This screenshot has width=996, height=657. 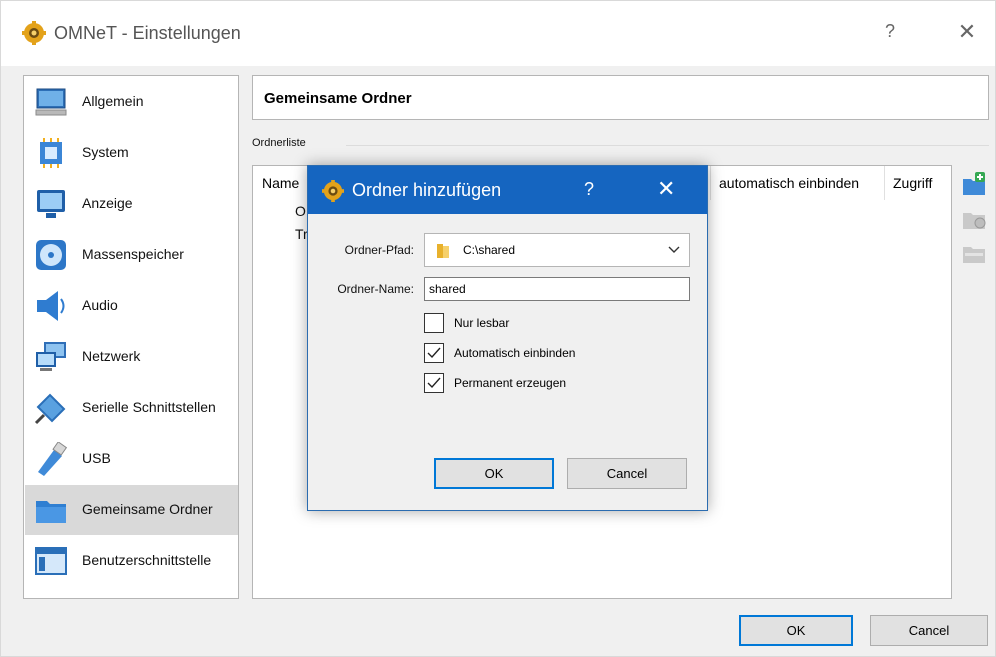 What do you see at coordinates (131, 459) in the screenshot?
I see `sidebar-item-usb: USB` at bounding box center [131, 459].